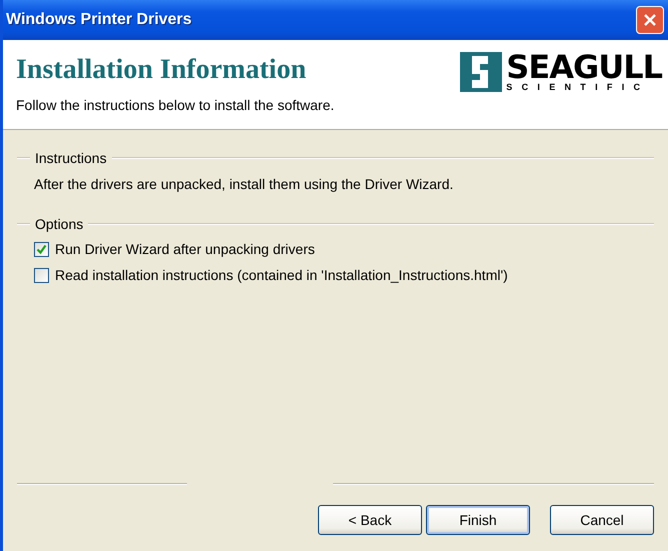 This screenshot has width=668, height=551. I want to click on page-heading: Installation Information, so click(162, 70).